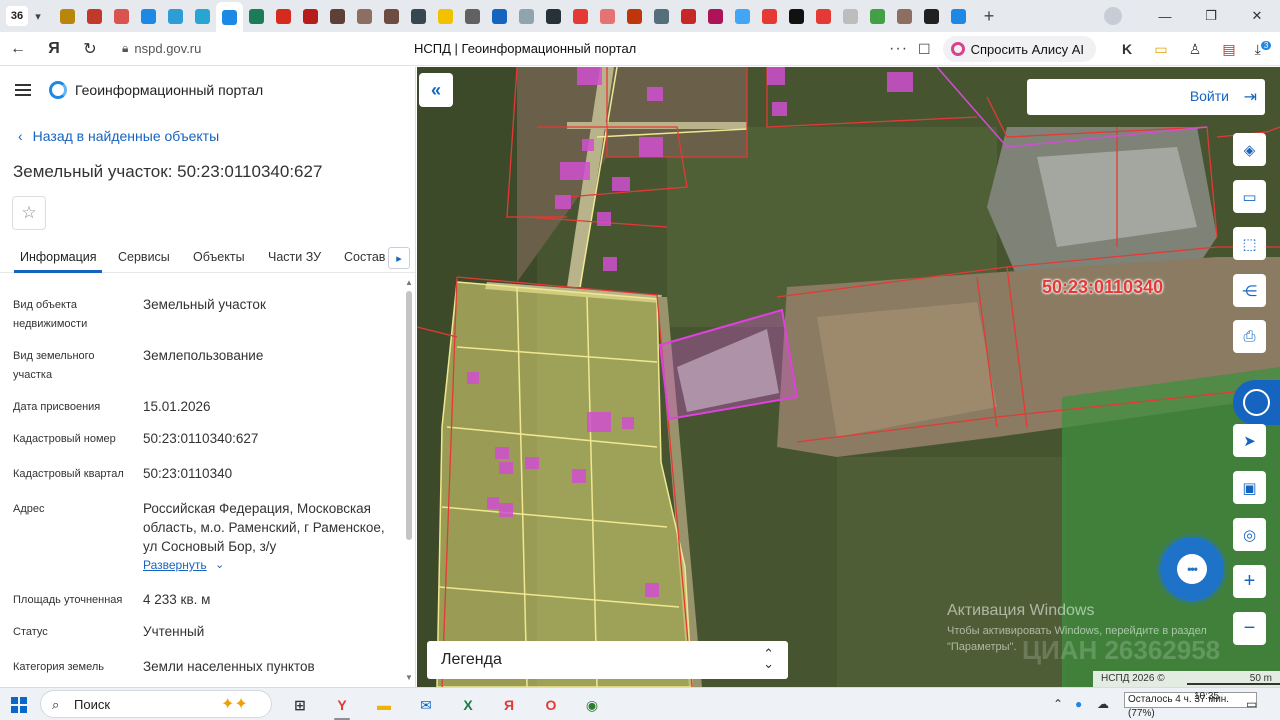  I want to click on geolocation-icon: ◎, so click(1249, 534).